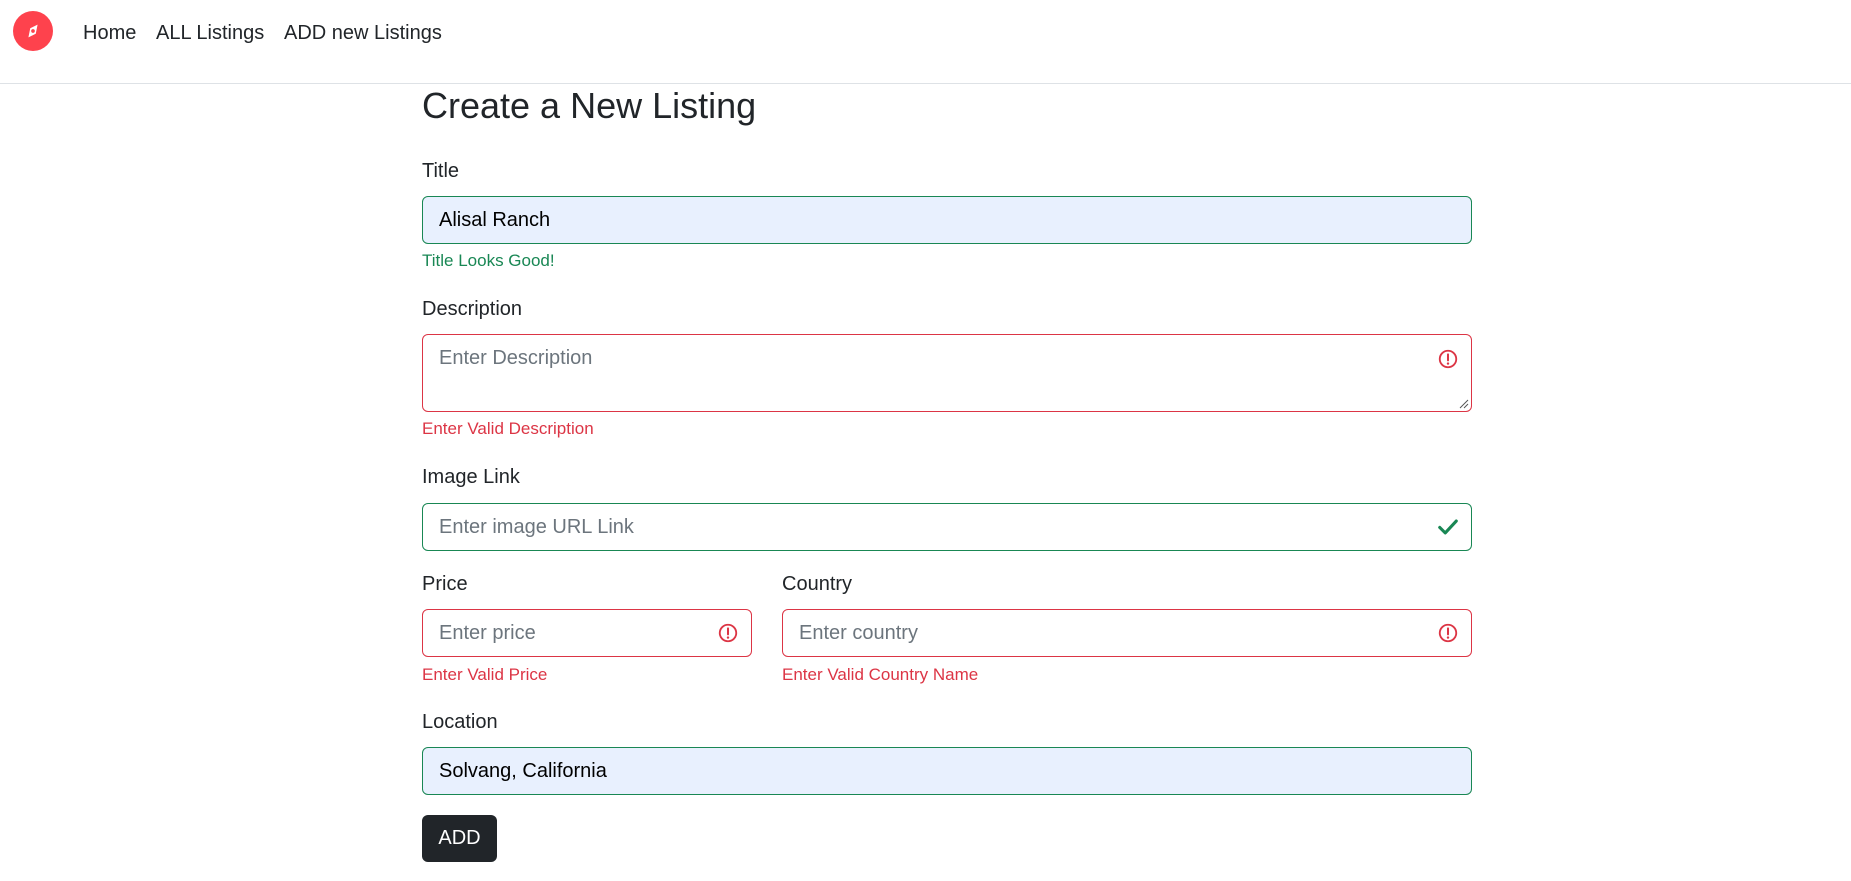 The width and height of the screenshot is (1851, 881). What do you see at coordinates (817, 584) in the screenshot?
I see `country-label: Country` at bounding box center [817, 584].